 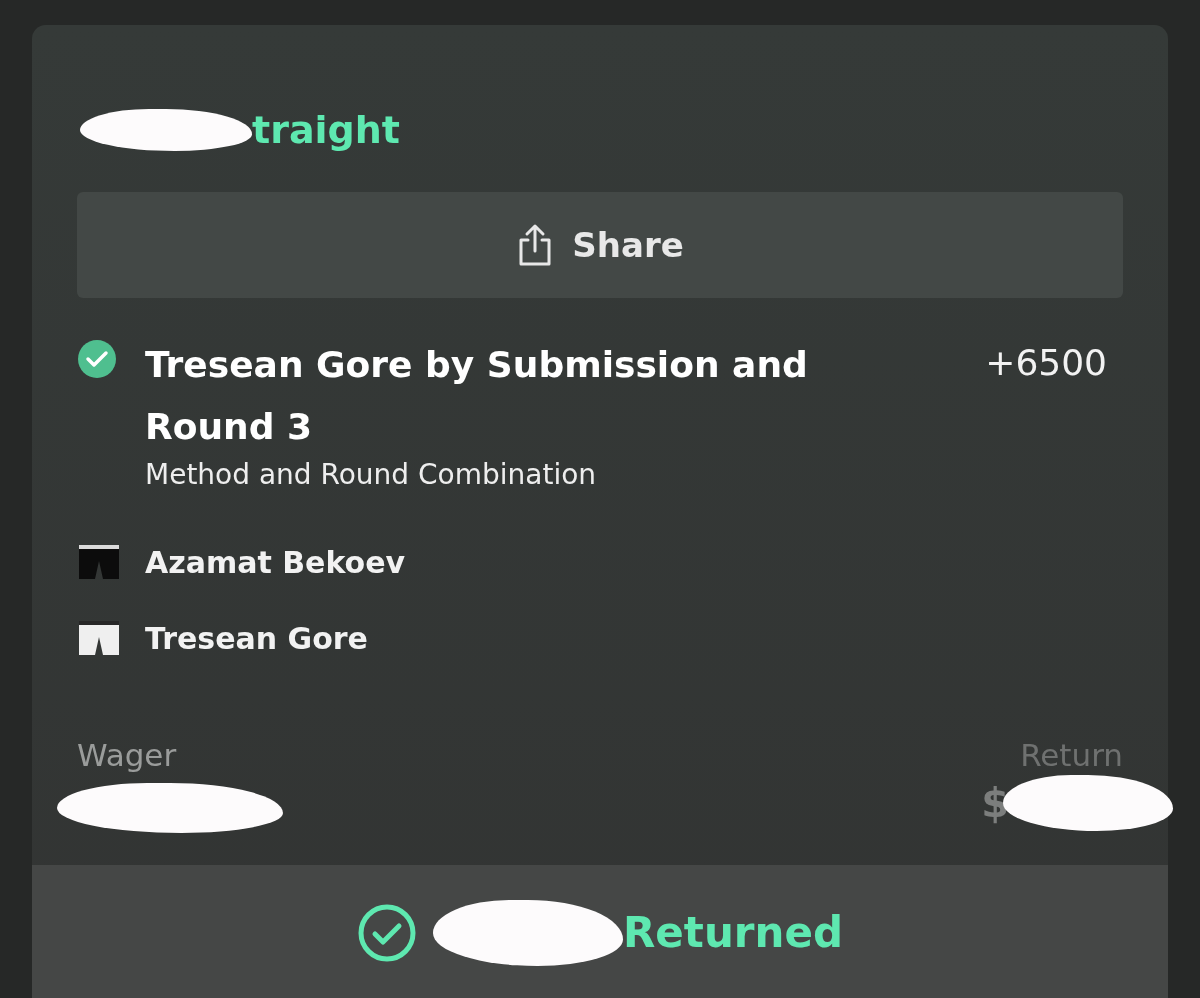 What do you see at coordinates (477, 396) in the screenshot?
I see `selection-title: Tresean Gore by Submission and Round 3` at bounding box center [477, 396].